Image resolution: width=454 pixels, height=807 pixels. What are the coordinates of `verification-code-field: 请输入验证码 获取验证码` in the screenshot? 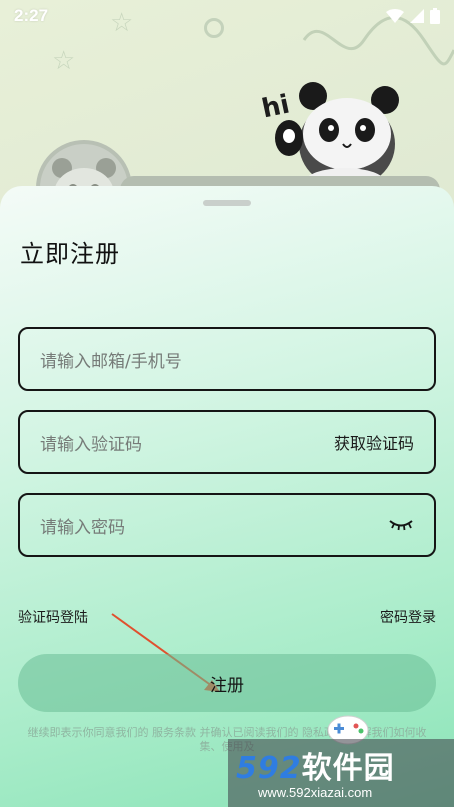 It's located at (227, 442).